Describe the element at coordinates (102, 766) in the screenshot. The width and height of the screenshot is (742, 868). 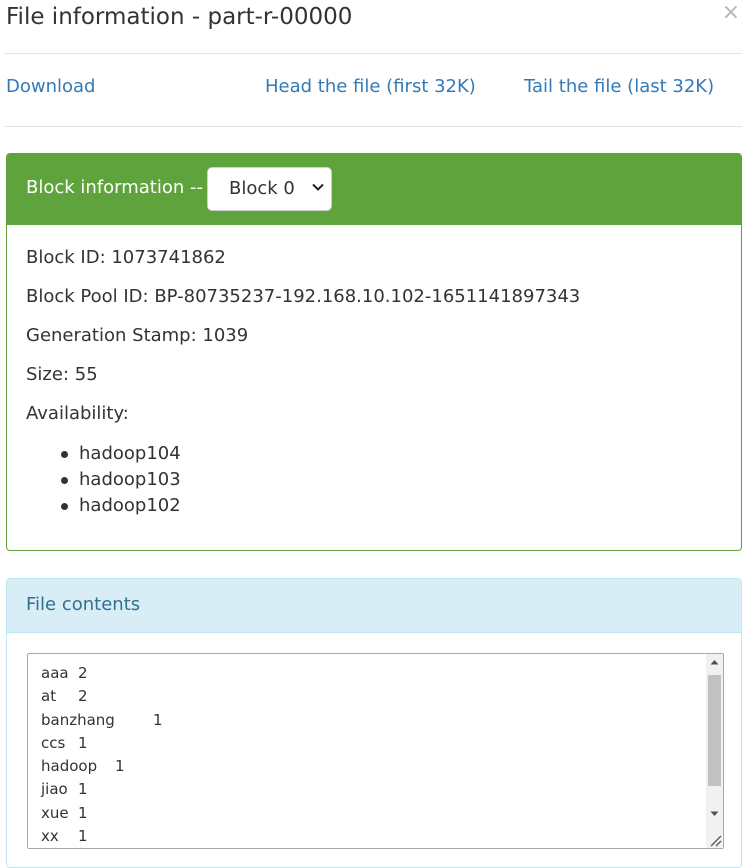
I see `content-line: hadoop 1` at that location.